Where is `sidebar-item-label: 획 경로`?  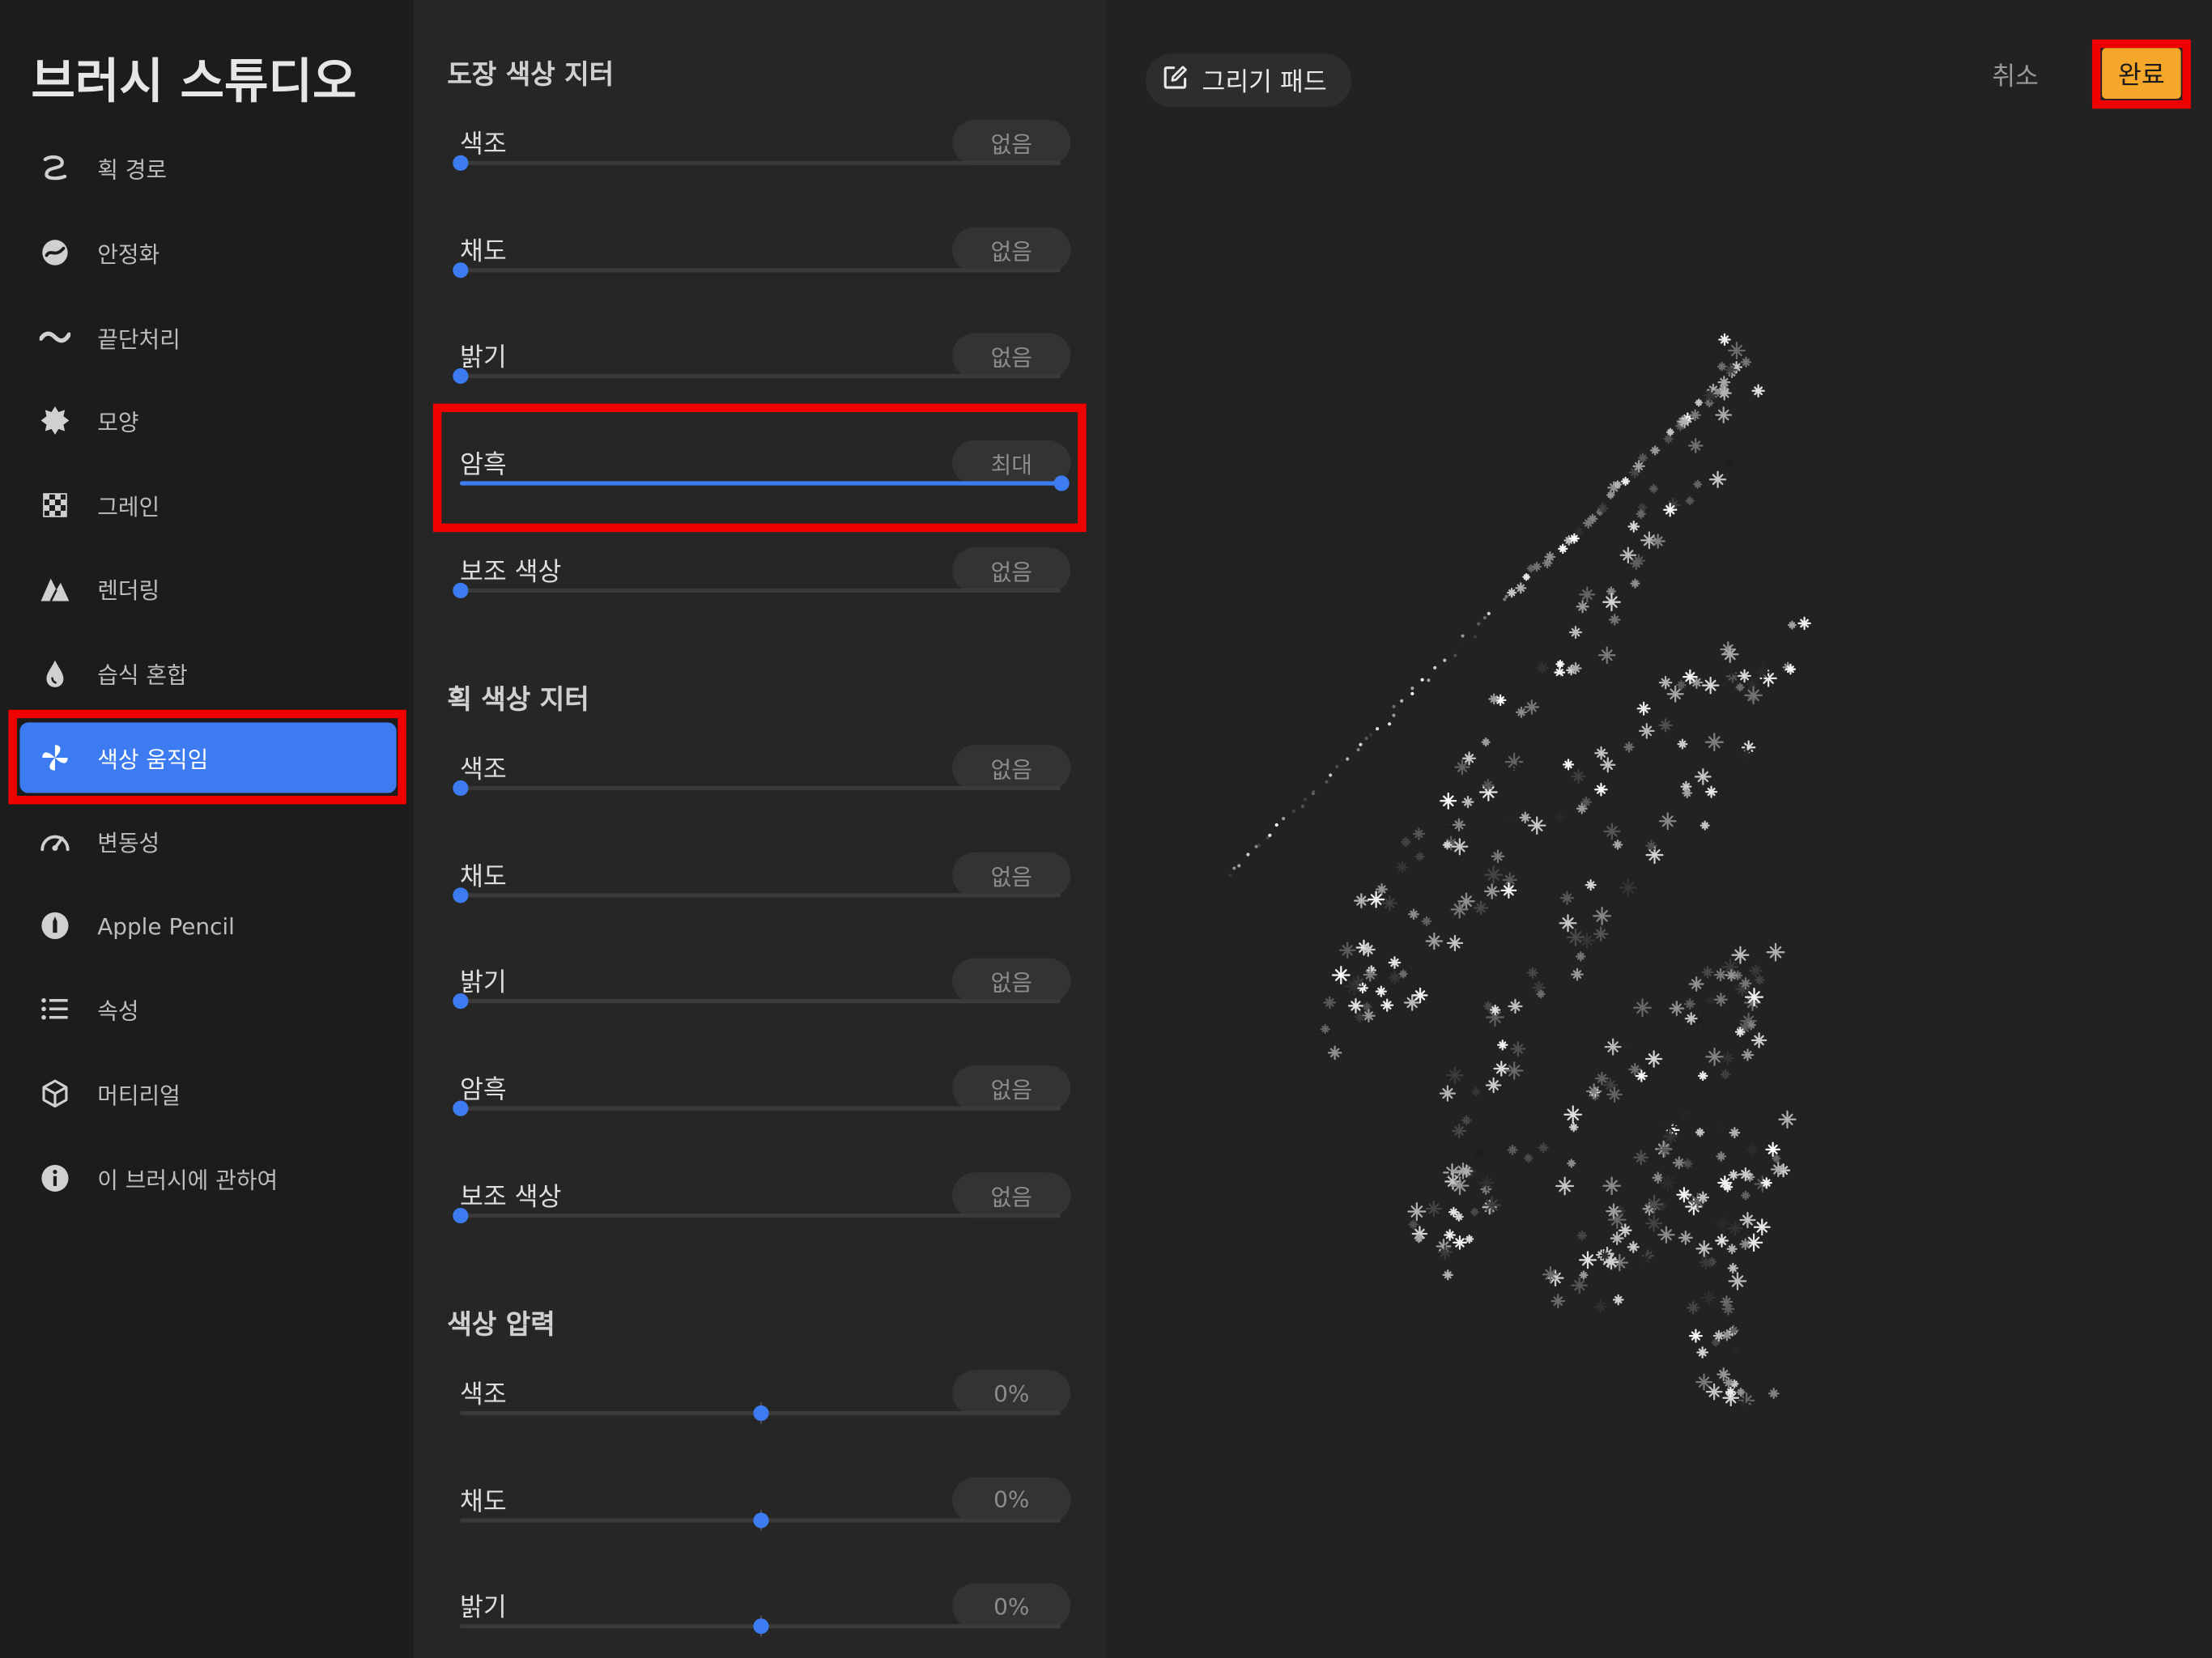
sidebar-item-label: 획 경로 is located at coordinates (133, 170).